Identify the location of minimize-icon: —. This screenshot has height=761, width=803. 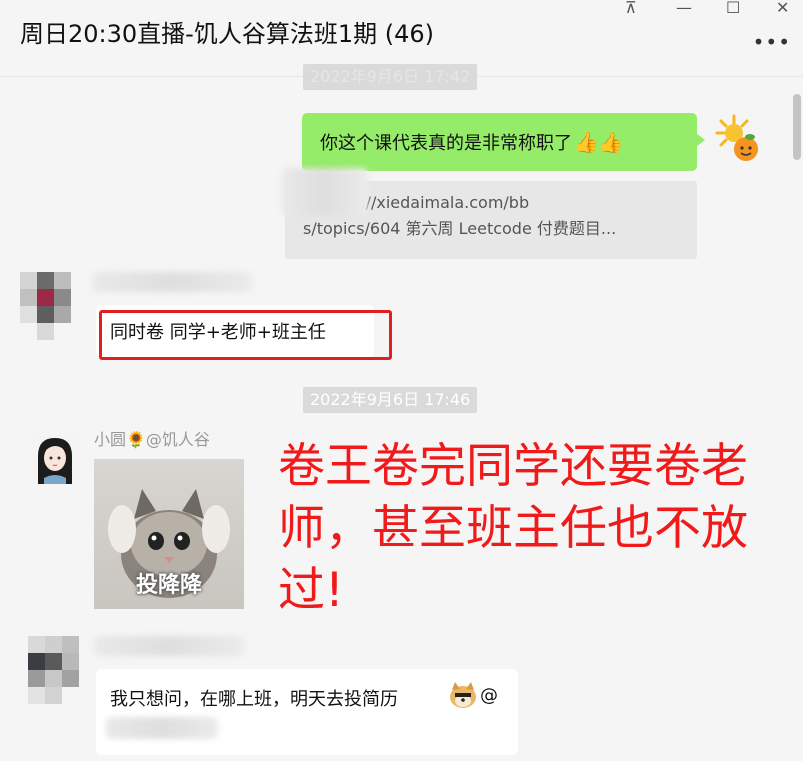
(684, 8).